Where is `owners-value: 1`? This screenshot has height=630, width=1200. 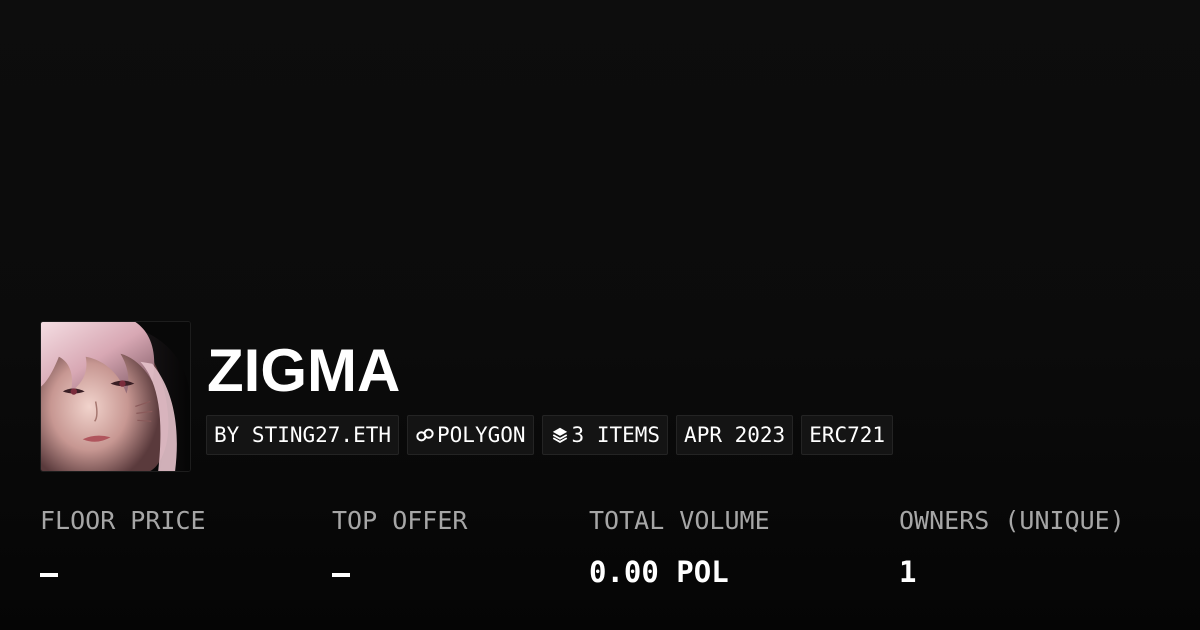 owners-value: 1 is located at coordinates (908, 572).